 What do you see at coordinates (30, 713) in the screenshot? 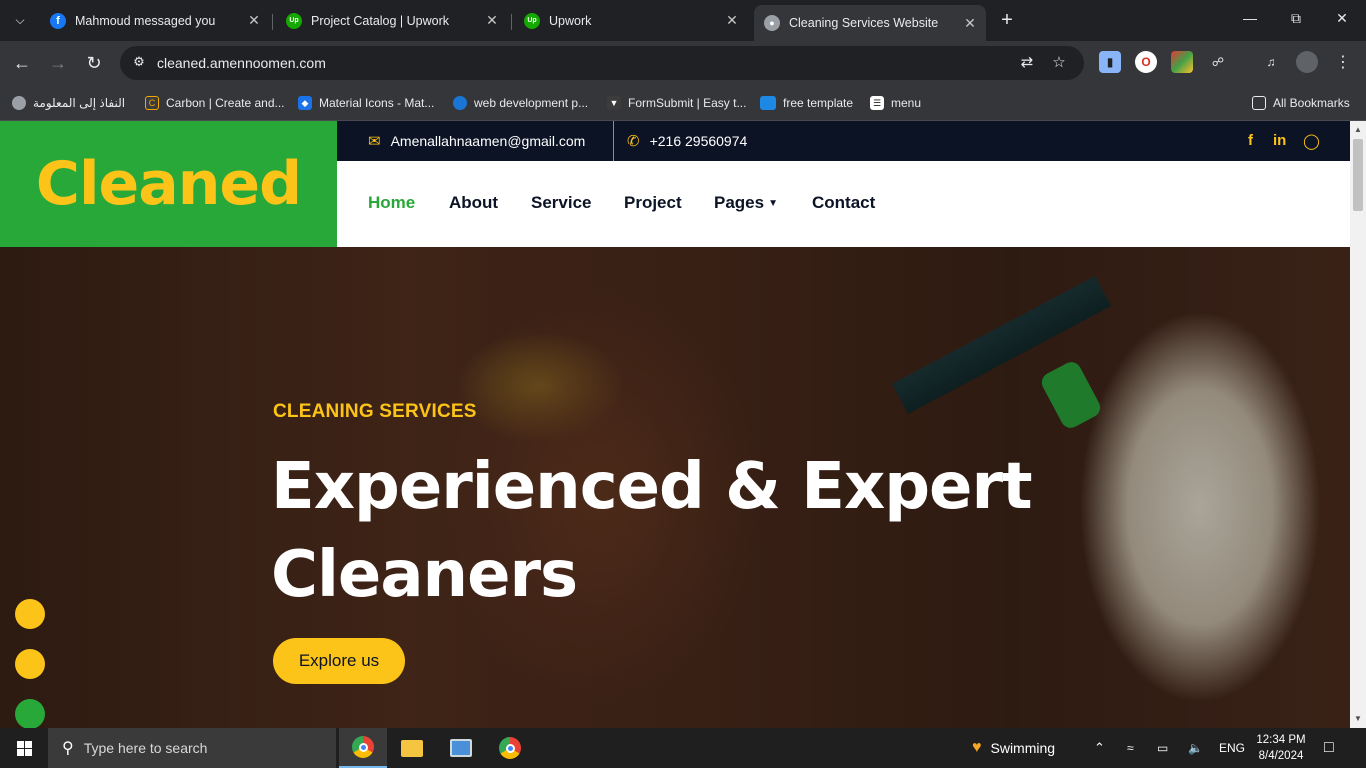
I see `carousel-dot-3-active` at bounding box center [30, 713].